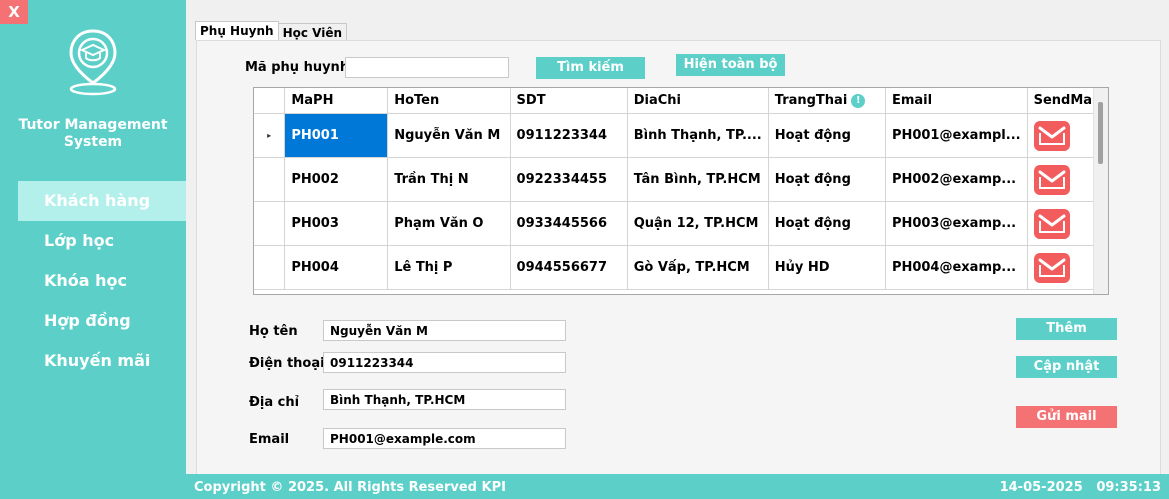 The height and width of the screenshot is (499, 1169). I want to click on sidebar-item-hop-dong: Hợp đồng, so click(93, 321).